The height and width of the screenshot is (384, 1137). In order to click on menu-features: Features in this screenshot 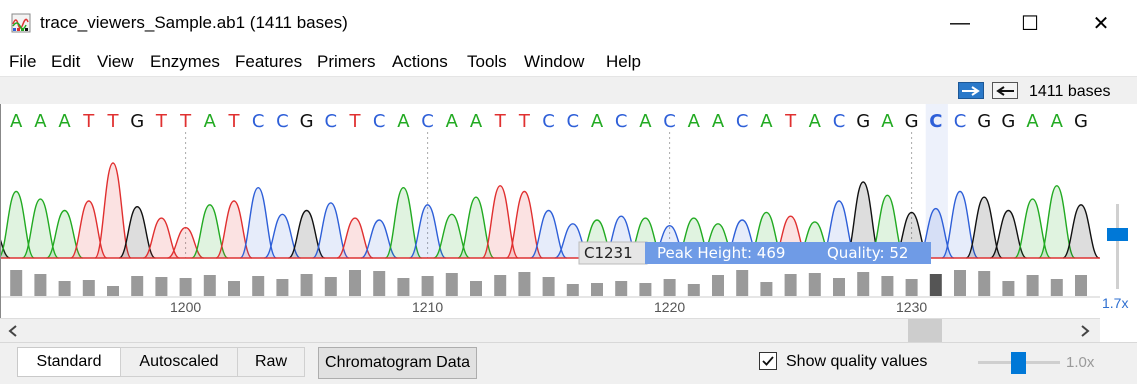, I will do `click(268, 62)`.